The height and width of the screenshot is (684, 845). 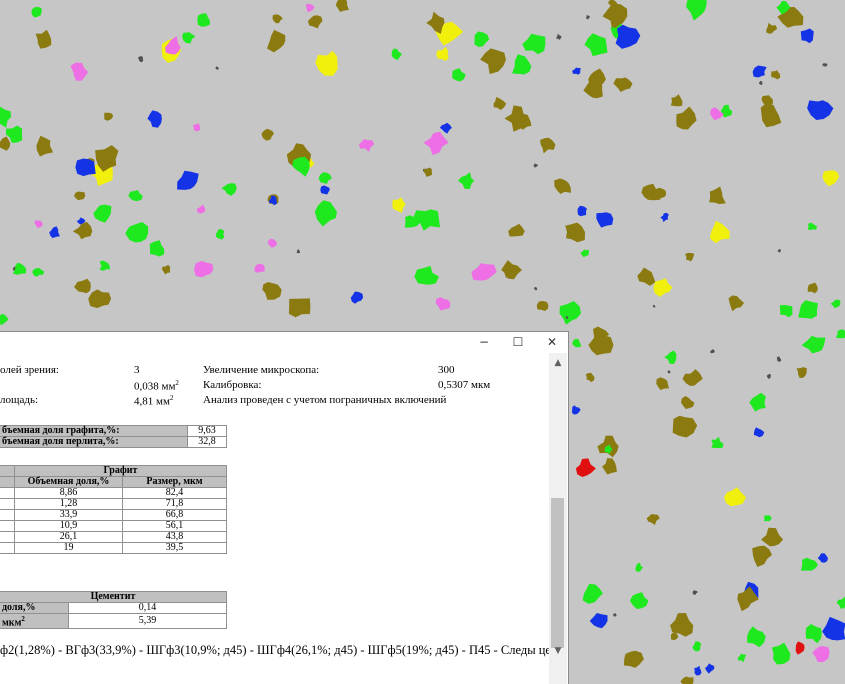 I want to click on minimize-button: −, so click(x=484, y=342).